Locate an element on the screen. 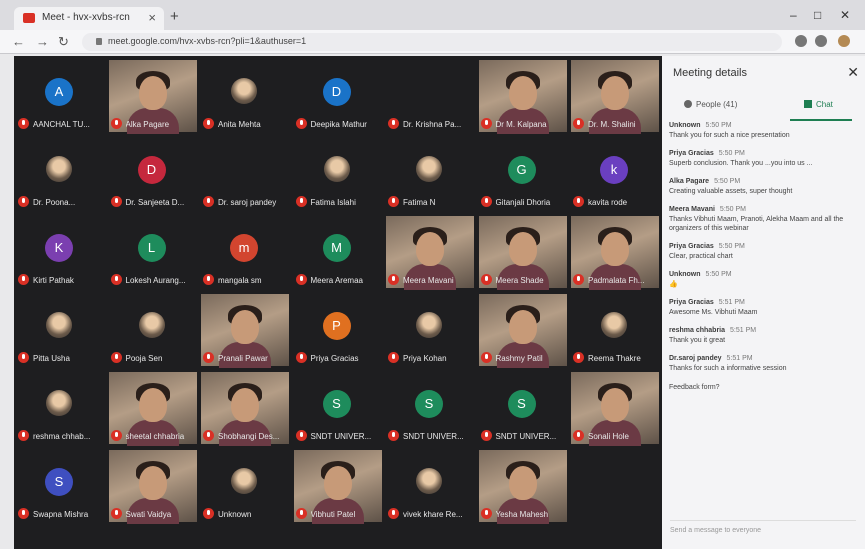 Image resolution: width=865 pixels, height=549 pixels. participant-tile: Pooja Sen is located at coordinates (153, 330).